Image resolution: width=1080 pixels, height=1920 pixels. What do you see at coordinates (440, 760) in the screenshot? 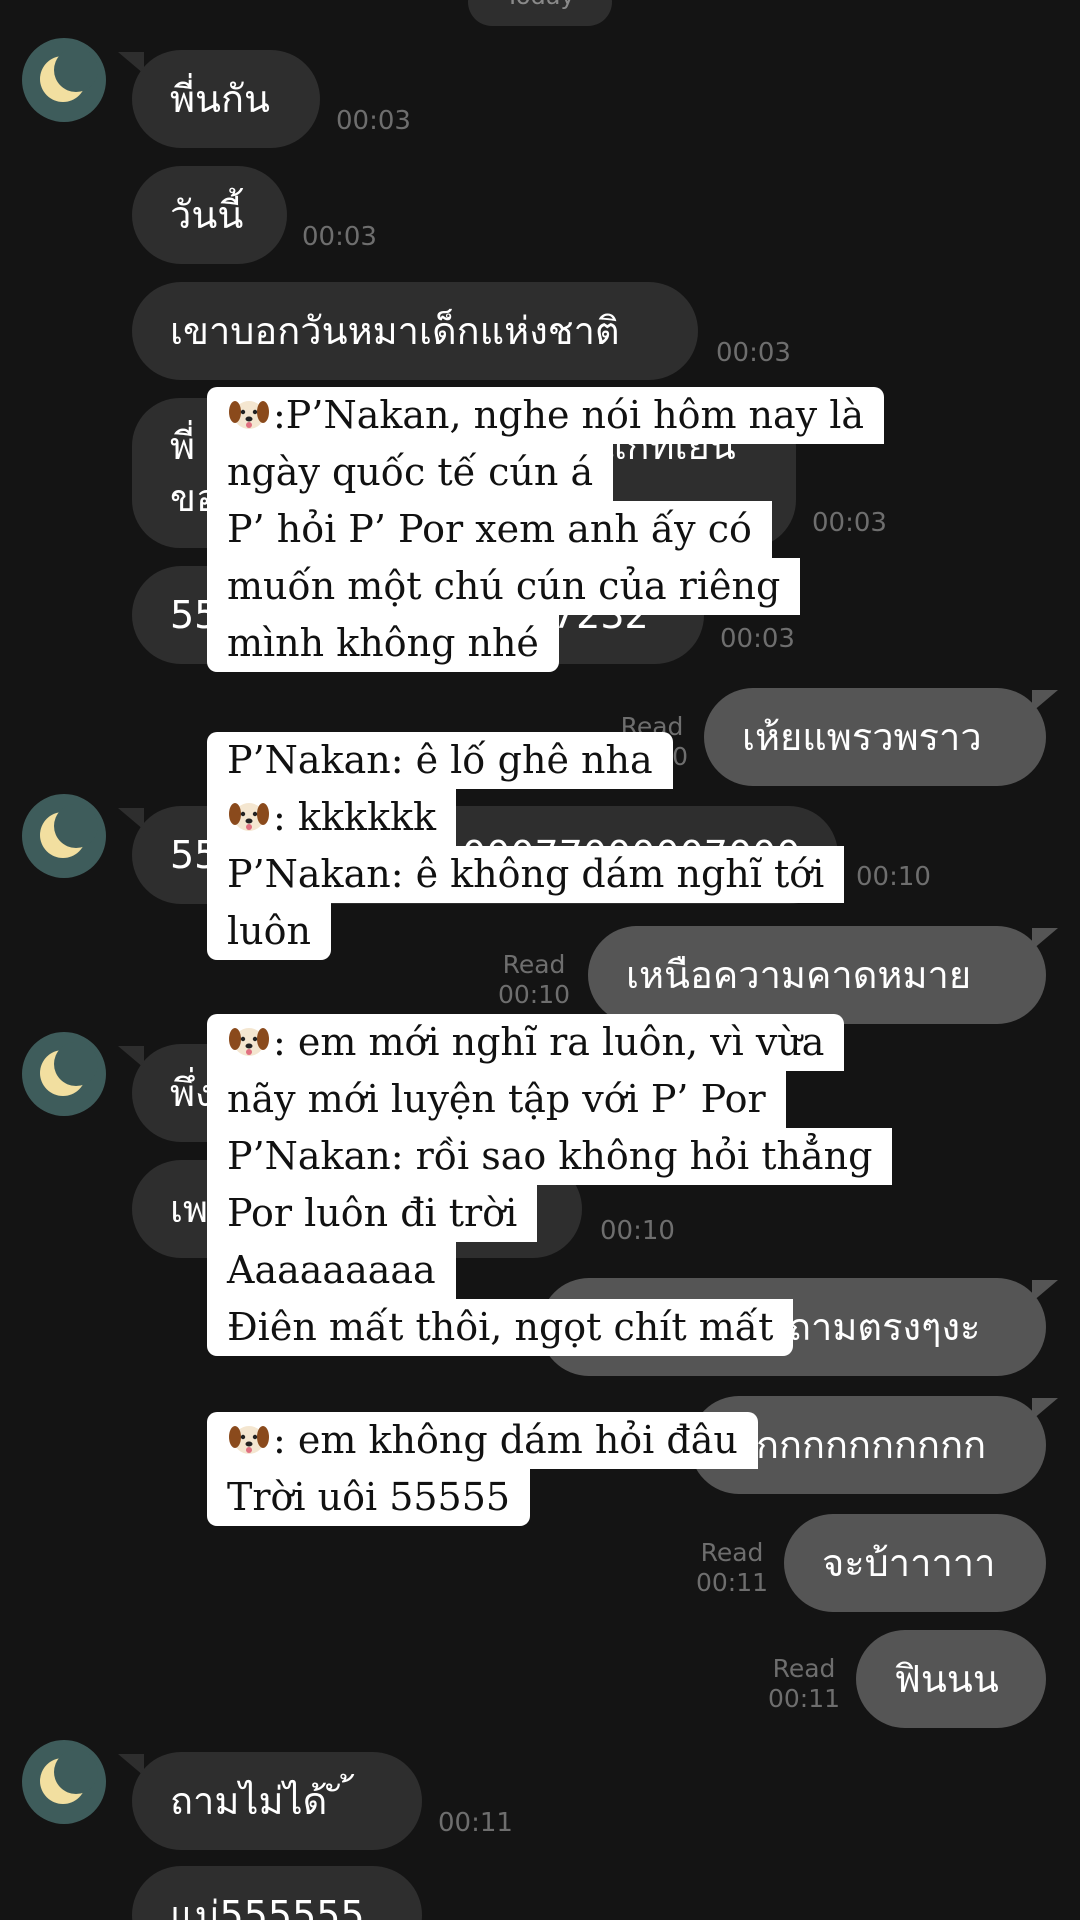
I see `subtitle-line: P’Nakan: ê lố ghê nha` at bounding box center [440, 760].